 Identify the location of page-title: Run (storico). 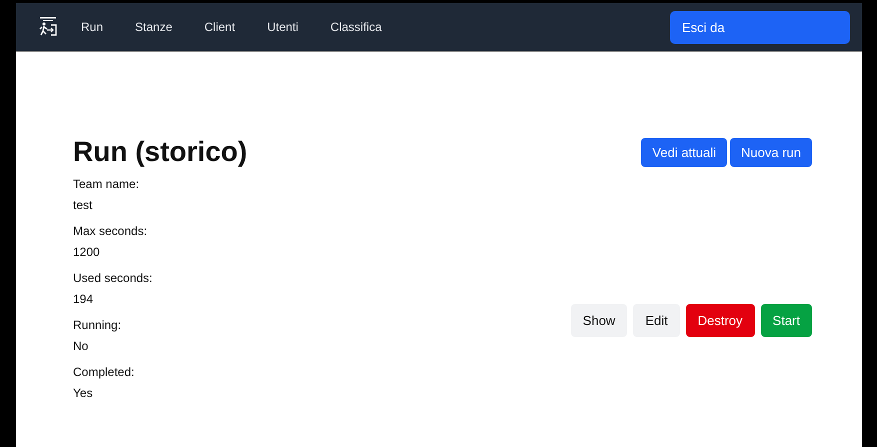
(160, 152).